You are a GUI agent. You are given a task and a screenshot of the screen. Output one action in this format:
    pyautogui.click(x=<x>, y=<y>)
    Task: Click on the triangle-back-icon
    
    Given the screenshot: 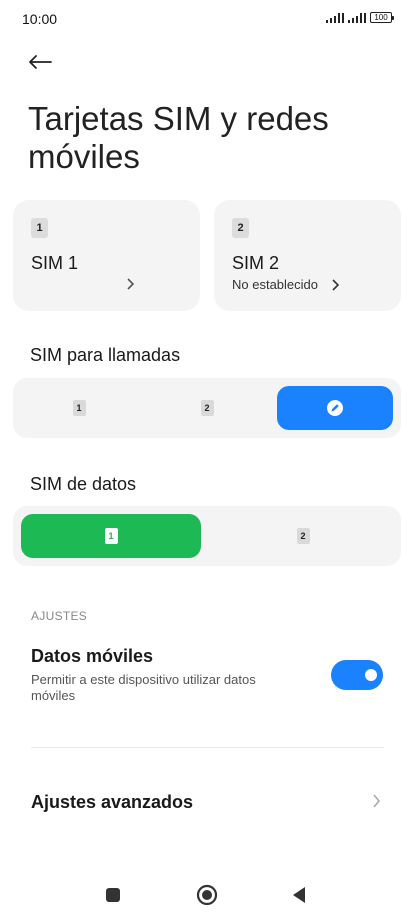 What is the action you would take?
    pyautogui.click(x=299, y=895)
    